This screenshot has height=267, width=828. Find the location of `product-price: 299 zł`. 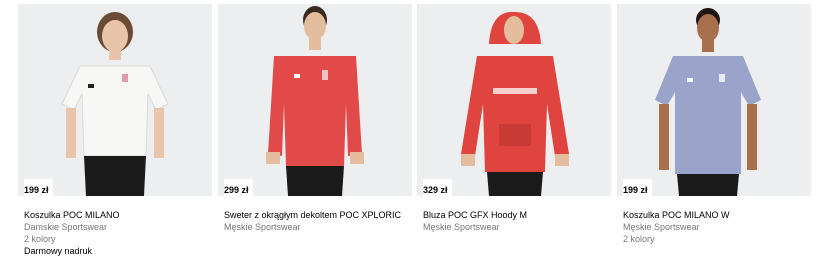

product-price: 299 zł is located at coordinates (238, 187).